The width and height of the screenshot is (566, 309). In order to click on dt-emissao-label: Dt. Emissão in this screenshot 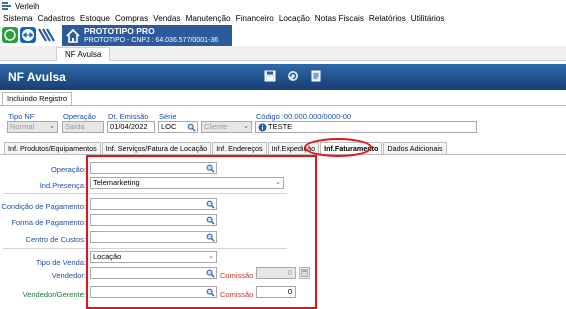, I will do `click(128, 116)`.